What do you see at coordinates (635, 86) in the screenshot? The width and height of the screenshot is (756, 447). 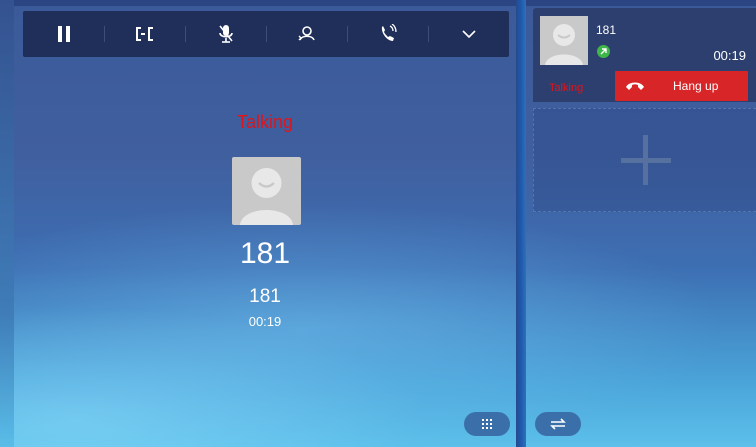 I see `hangup-icon` at bounding box center [635, 86].